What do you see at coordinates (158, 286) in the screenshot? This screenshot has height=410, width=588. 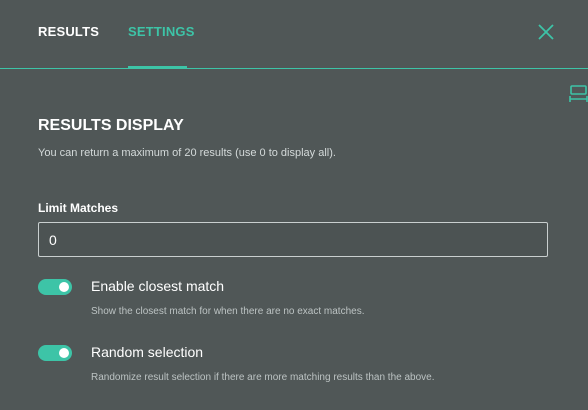 I see `closest-match-title: Enable closest match` at bounding box center [158, 286].